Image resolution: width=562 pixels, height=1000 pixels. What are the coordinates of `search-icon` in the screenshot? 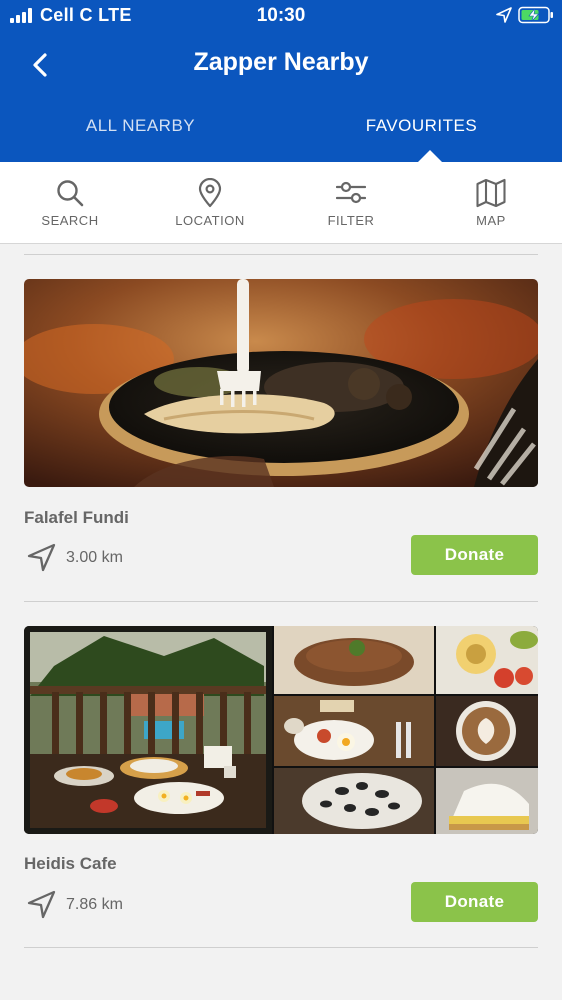 It's located at (70, 193).